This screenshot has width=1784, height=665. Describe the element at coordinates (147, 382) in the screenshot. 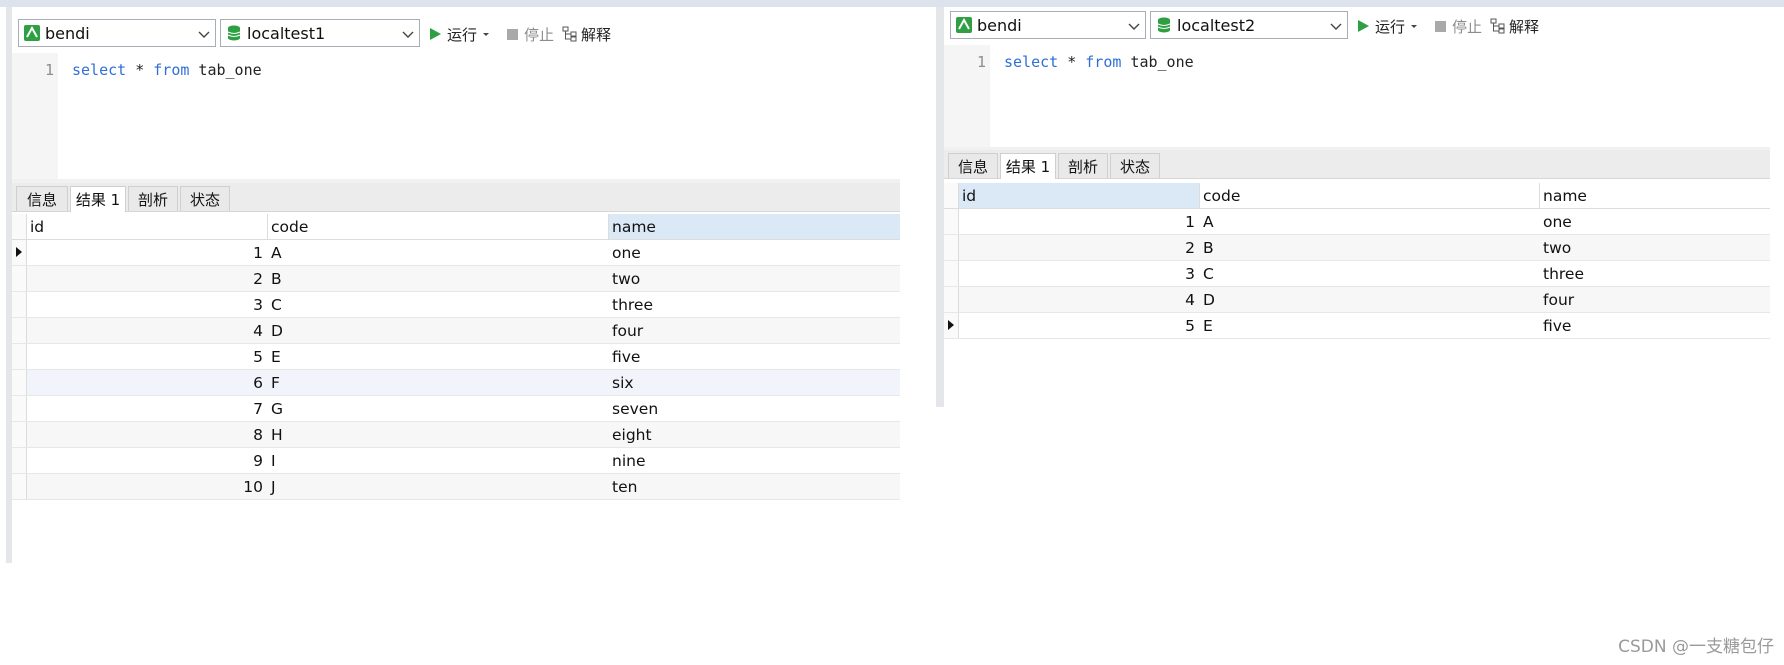

I see `cell-id: 6` at that location.